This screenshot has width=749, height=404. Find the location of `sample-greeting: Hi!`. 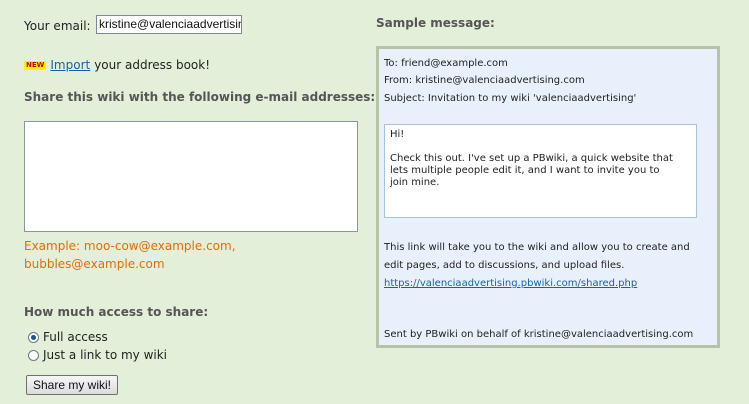

sample-greeting: Hi! is located at coordinates (397, 134).